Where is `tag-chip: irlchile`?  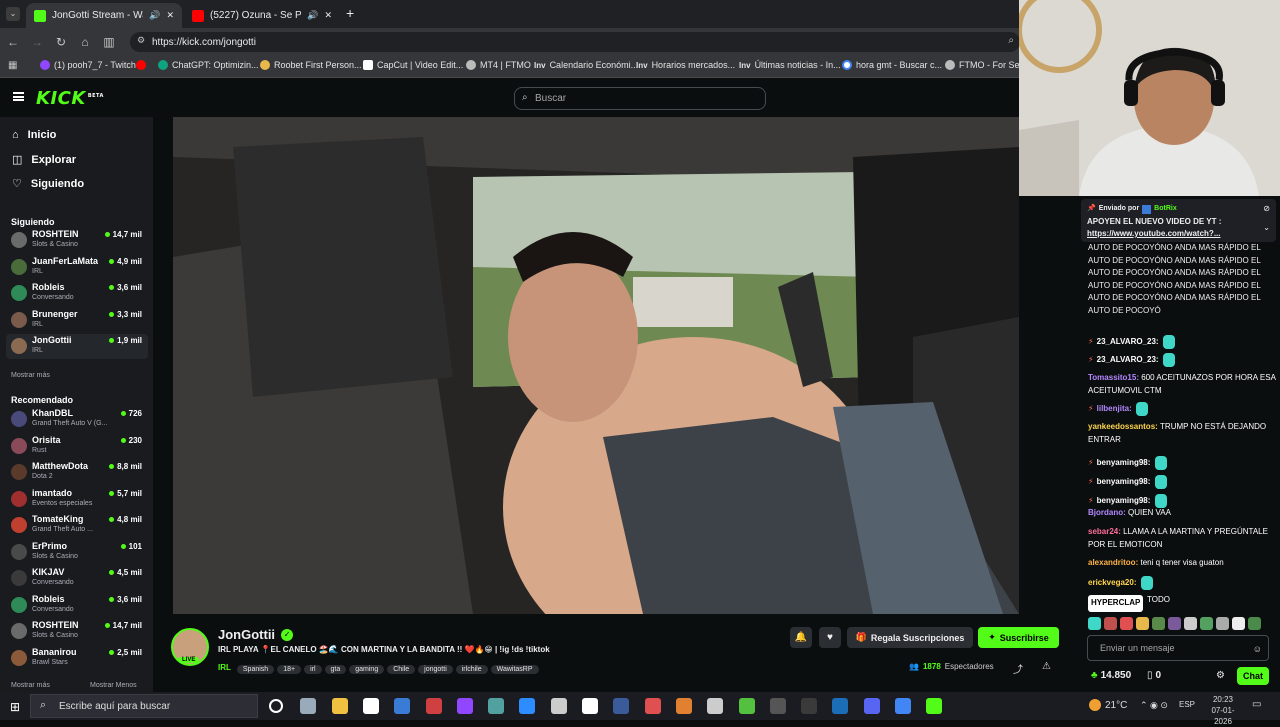 tag-chip: irlchile is located at coordinates (471, 669).